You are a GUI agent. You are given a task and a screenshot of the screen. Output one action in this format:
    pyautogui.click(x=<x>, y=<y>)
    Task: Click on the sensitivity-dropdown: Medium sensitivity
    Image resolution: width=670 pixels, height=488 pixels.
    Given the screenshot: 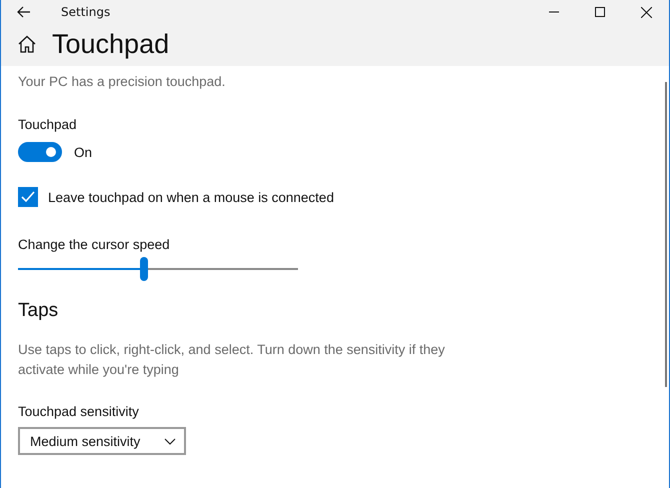 What is the action you would take?
    pyautogui.click(x=102, y=441)
    